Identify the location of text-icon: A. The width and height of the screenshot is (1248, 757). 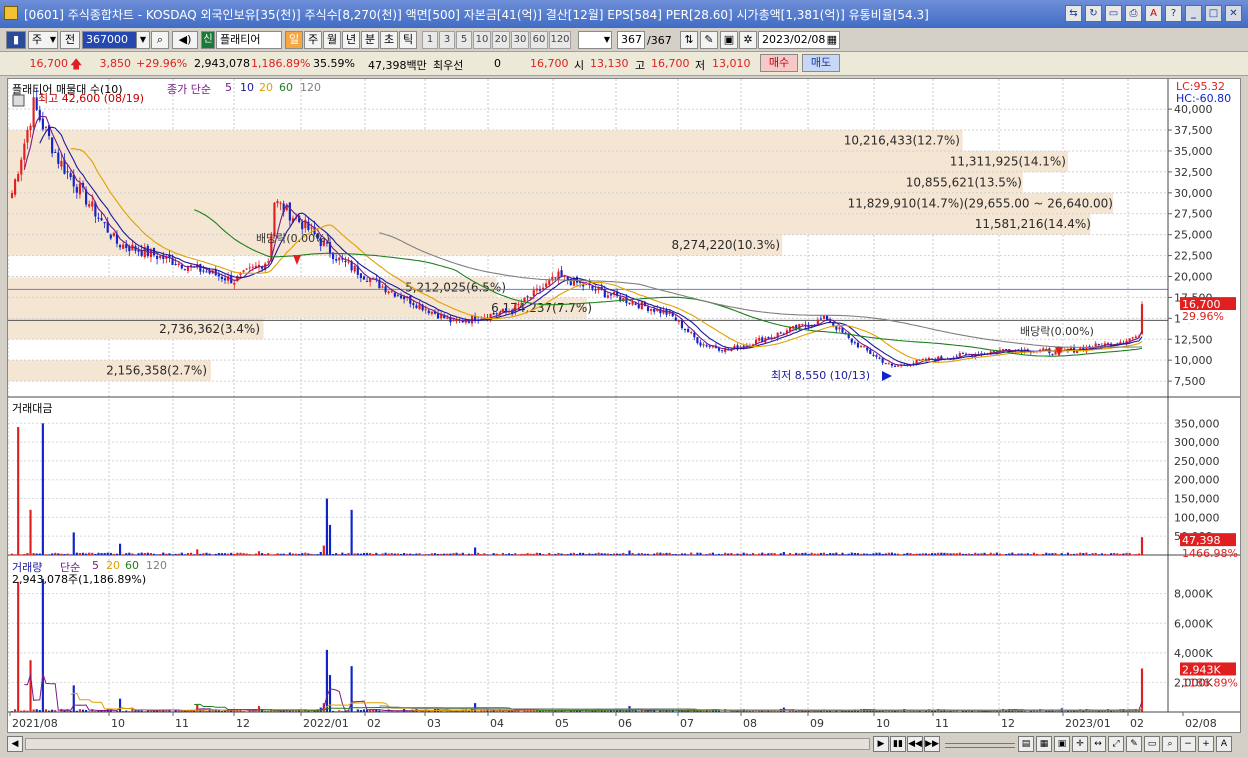
(1224, 744).